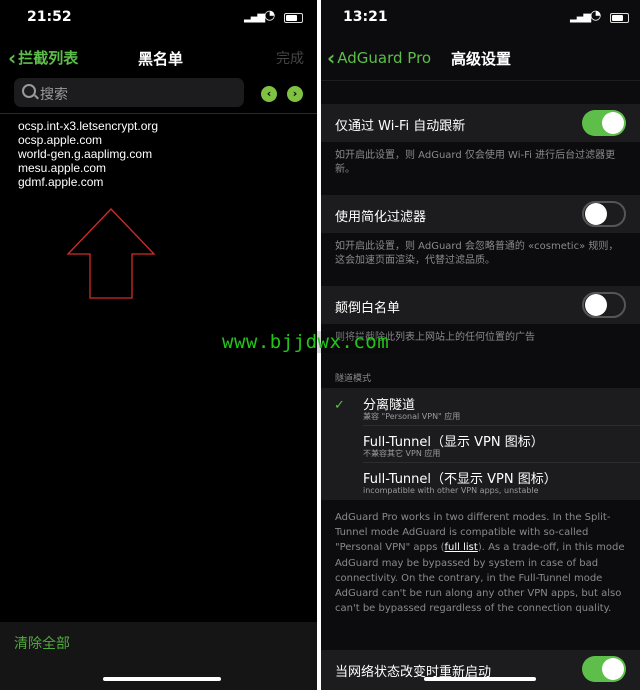  What do you see at coordinates (111, 253) in the screenshot?
I see `up-arrow-annotation` at bounding box center [111, 253].